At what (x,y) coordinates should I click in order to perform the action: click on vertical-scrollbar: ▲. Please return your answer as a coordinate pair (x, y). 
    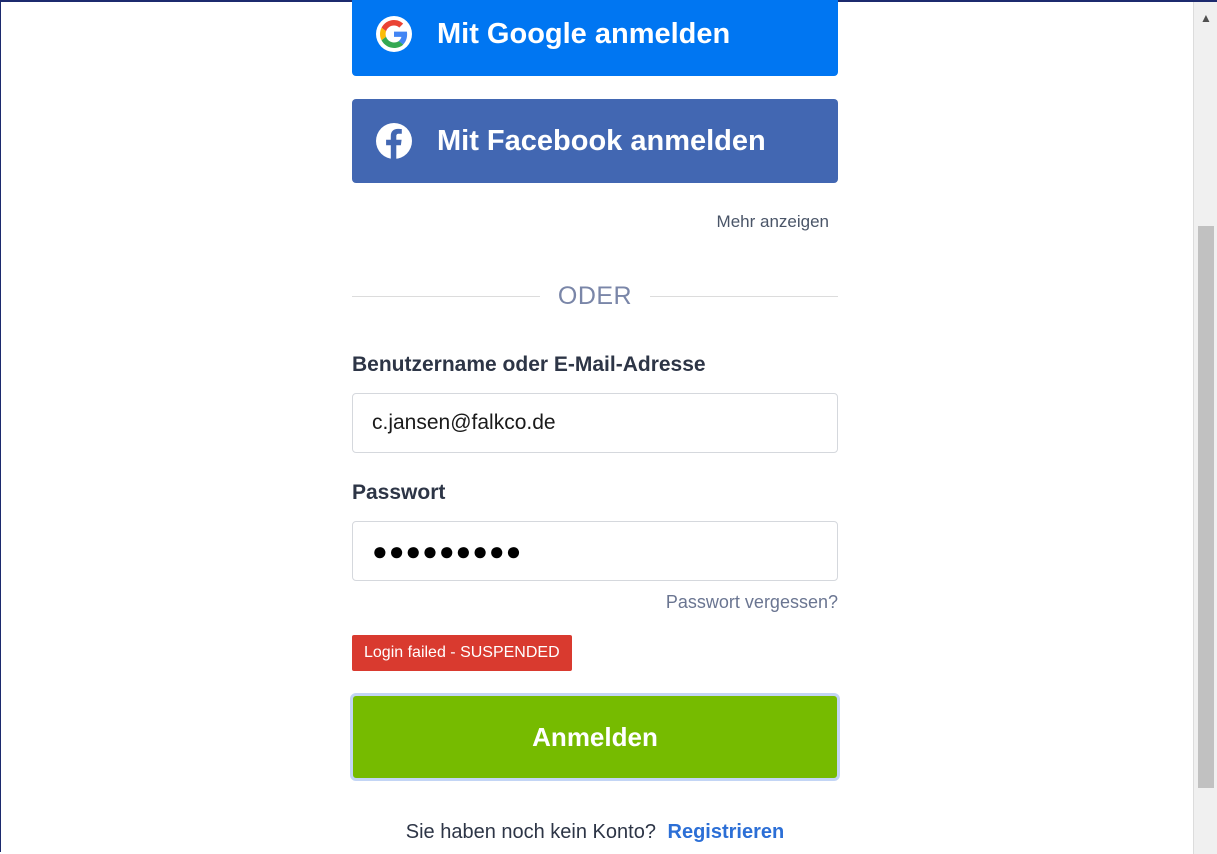
    Looking at the image, I should click on (1205, 428).